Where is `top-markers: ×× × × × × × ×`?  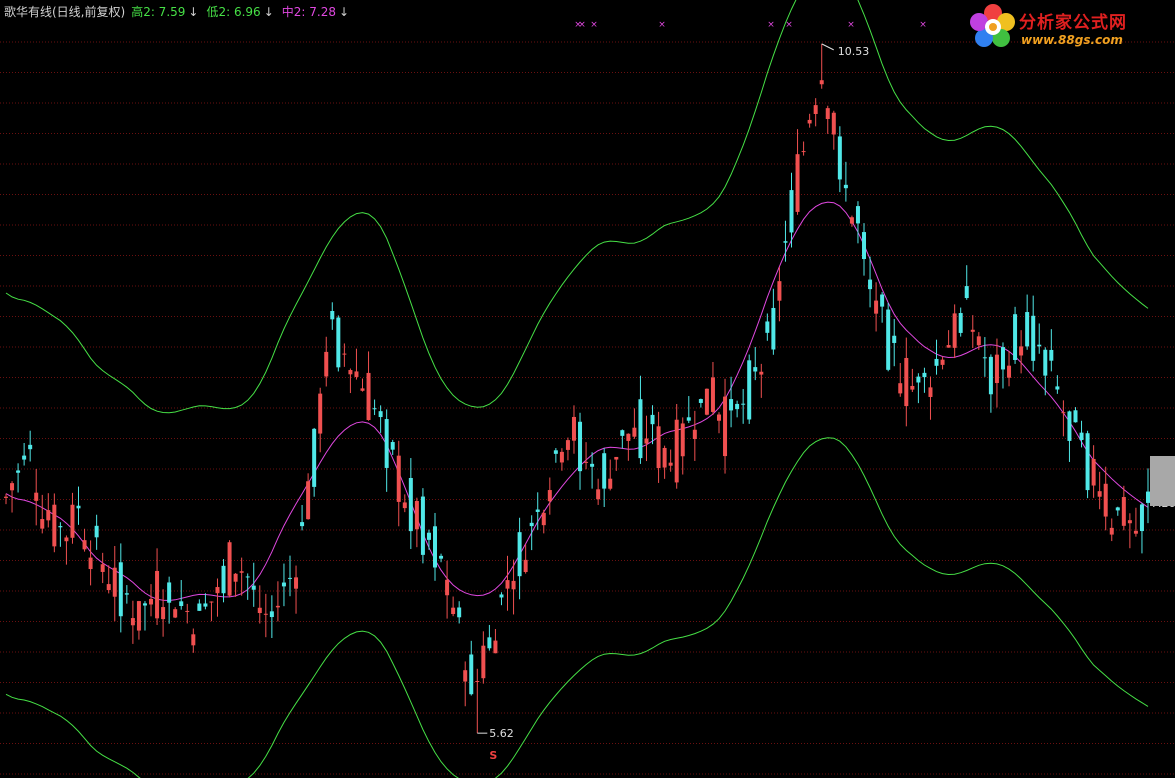 top-markers: ×× × × × × × × is located at coordinates (750, 25).